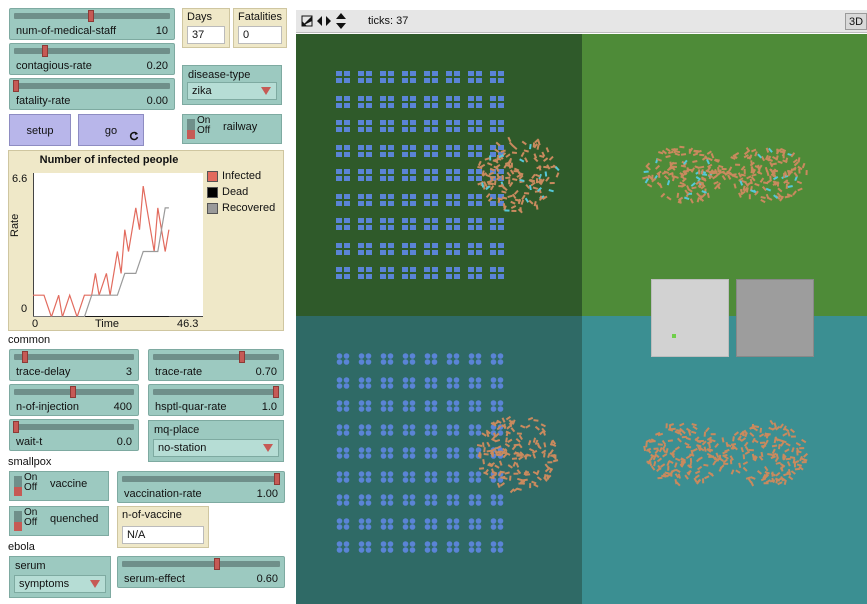 The image size is (867, 604). I want to click on slider-value: 0.0, so click(124, 442).